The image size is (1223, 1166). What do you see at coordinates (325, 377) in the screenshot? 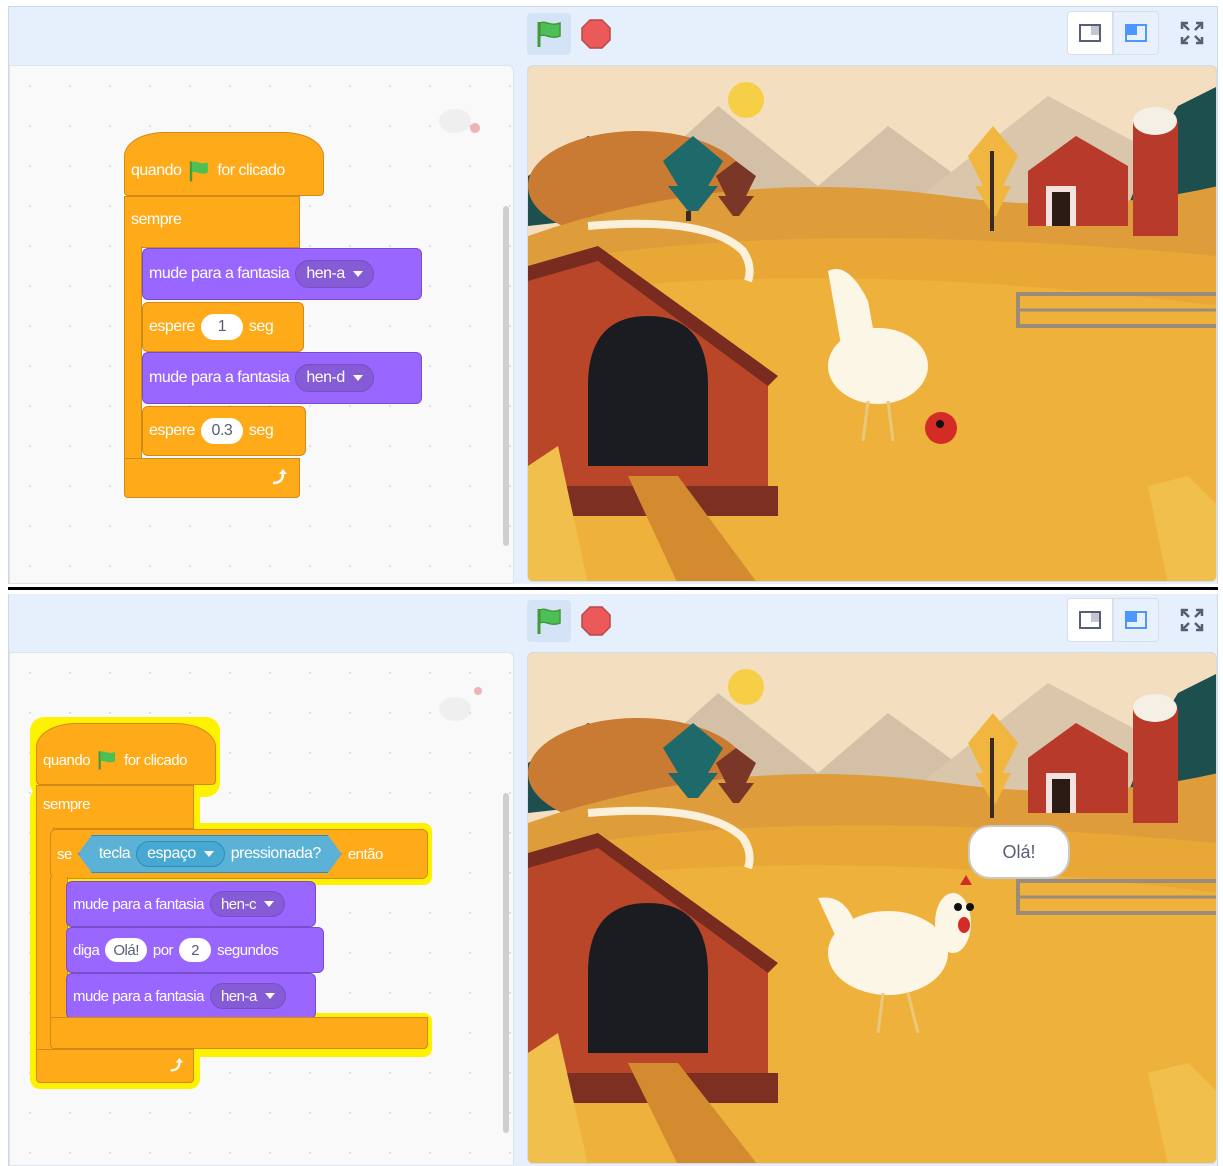
I see `costume-value: hen-d` at bounding box center [325, 377].